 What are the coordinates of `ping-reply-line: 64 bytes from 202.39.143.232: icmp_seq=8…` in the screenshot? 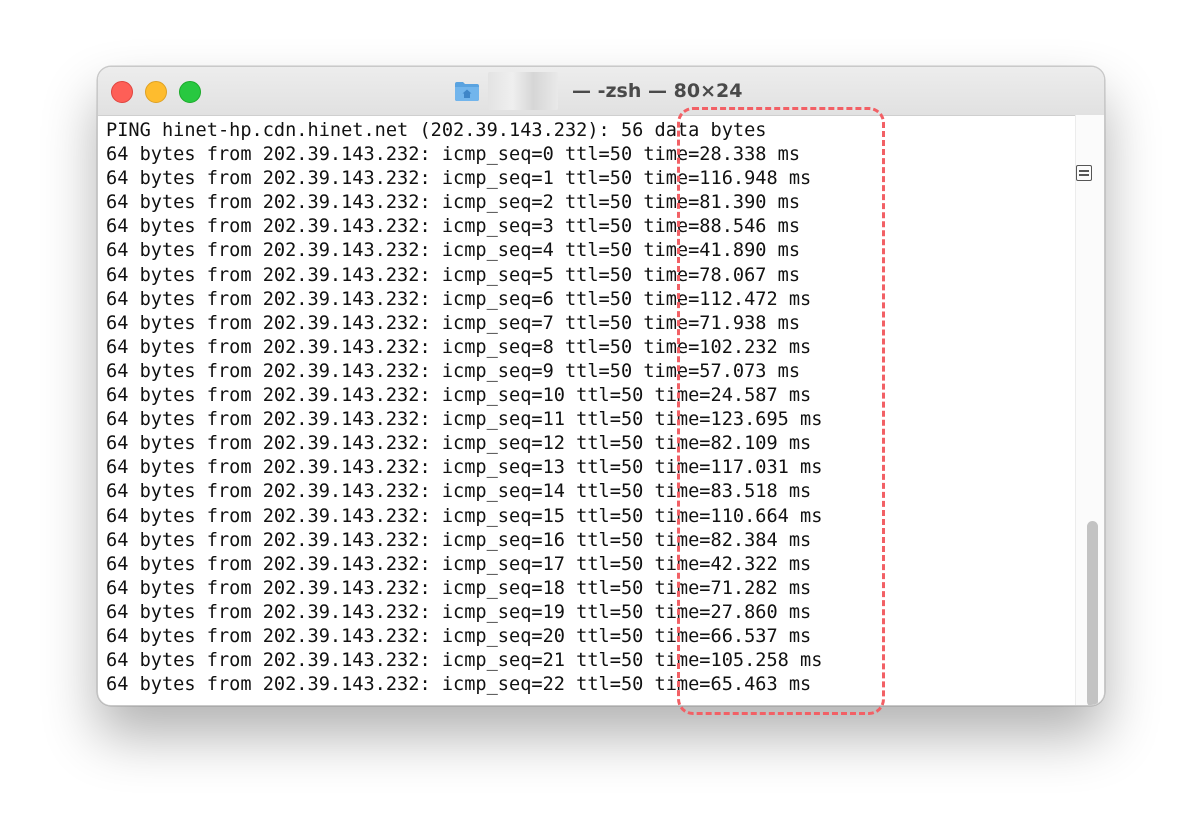 It's located at (459, 347).